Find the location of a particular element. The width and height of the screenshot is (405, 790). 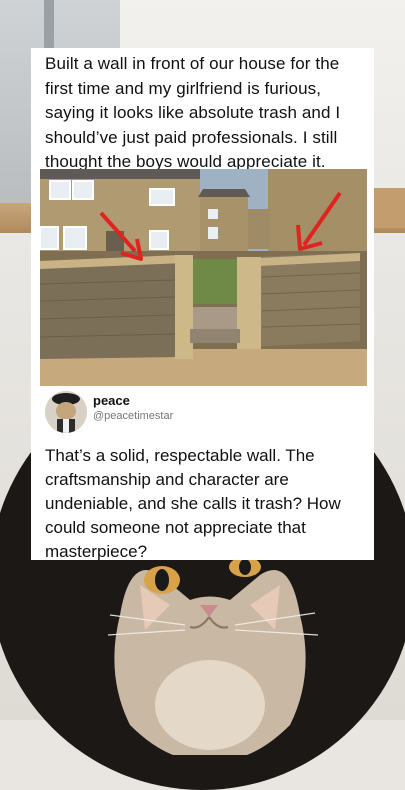

cat-image is located at coordinates (213, 656).